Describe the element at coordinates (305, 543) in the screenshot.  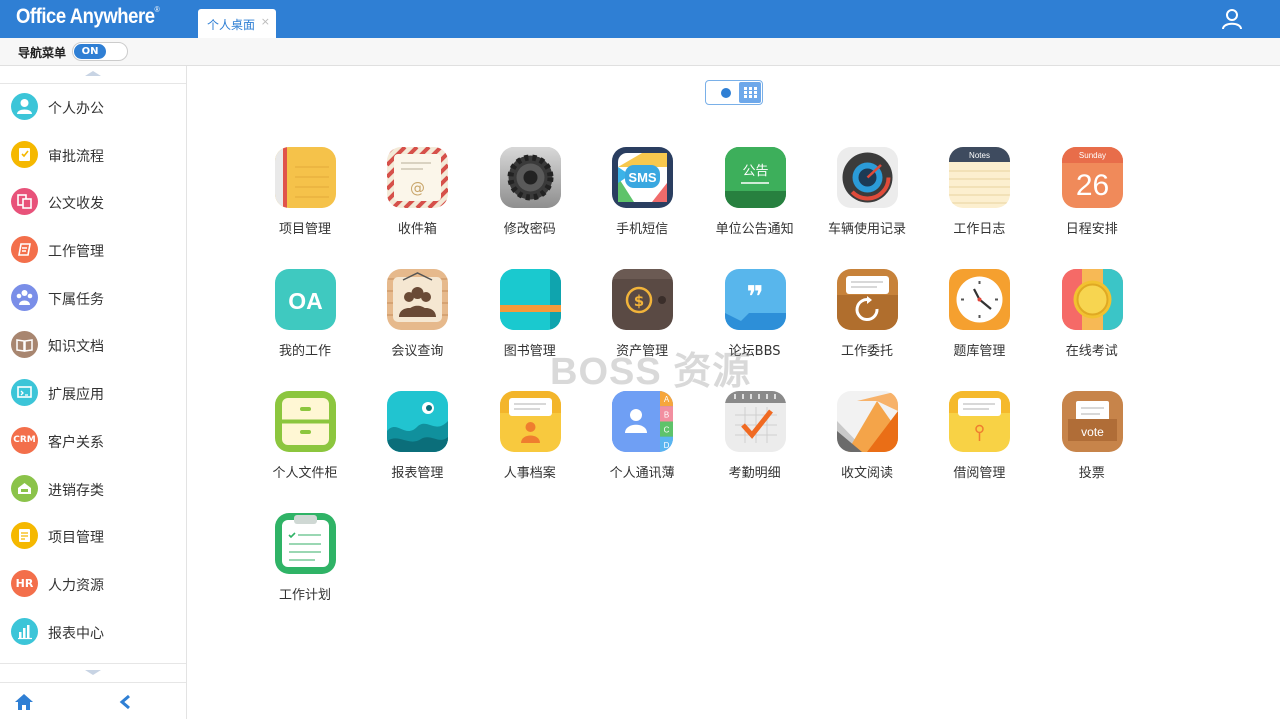
I see `clipboard-icon` at that location.